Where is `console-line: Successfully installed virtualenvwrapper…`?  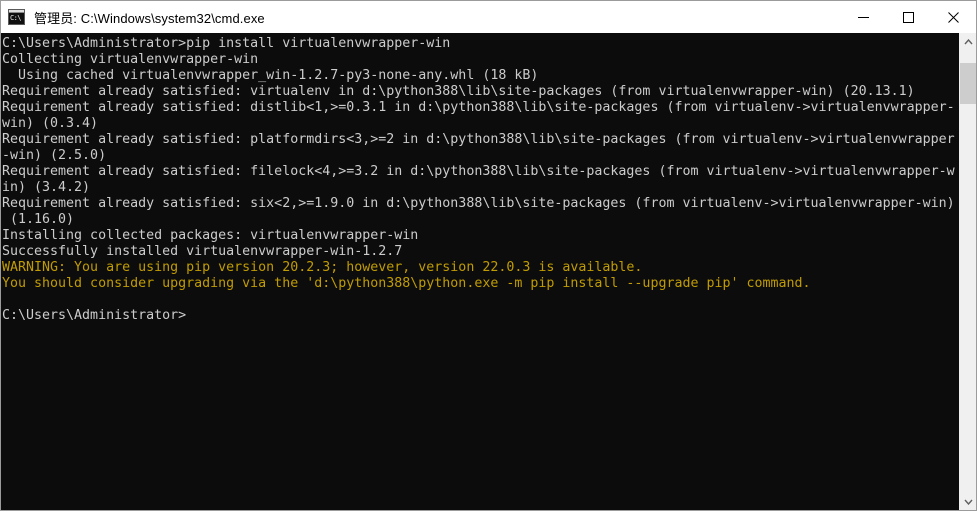 console-line: Successfully installed virtualenvwrapper… is located at coordinates (202, 251).